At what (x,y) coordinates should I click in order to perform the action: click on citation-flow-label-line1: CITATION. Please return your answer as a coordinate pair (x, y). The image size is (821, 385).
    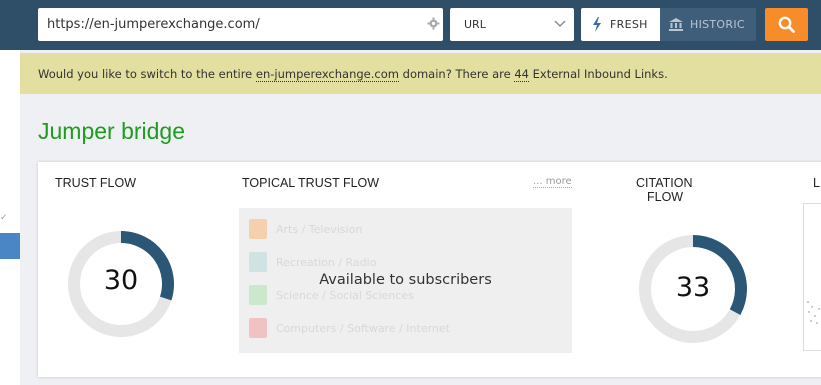
    Looking at the image, I should click on (664, 183).